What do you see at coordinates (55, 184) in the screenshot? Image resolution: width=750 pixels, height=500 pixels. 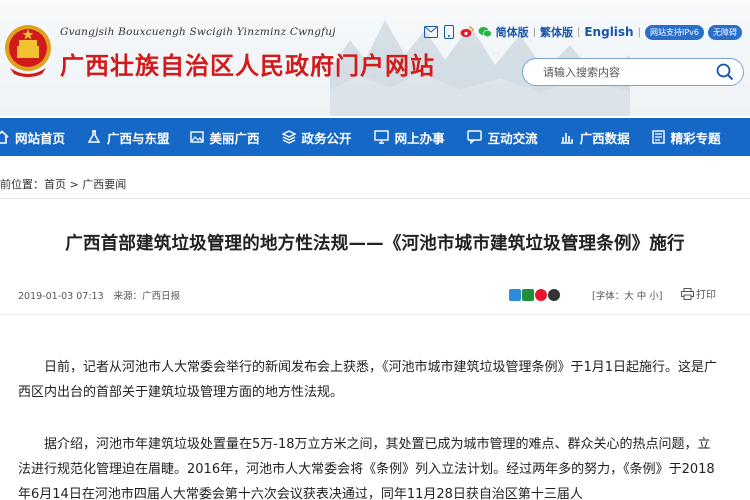 I see `breadcrumb-home-link: 首页` at bounding box center [55, 184].